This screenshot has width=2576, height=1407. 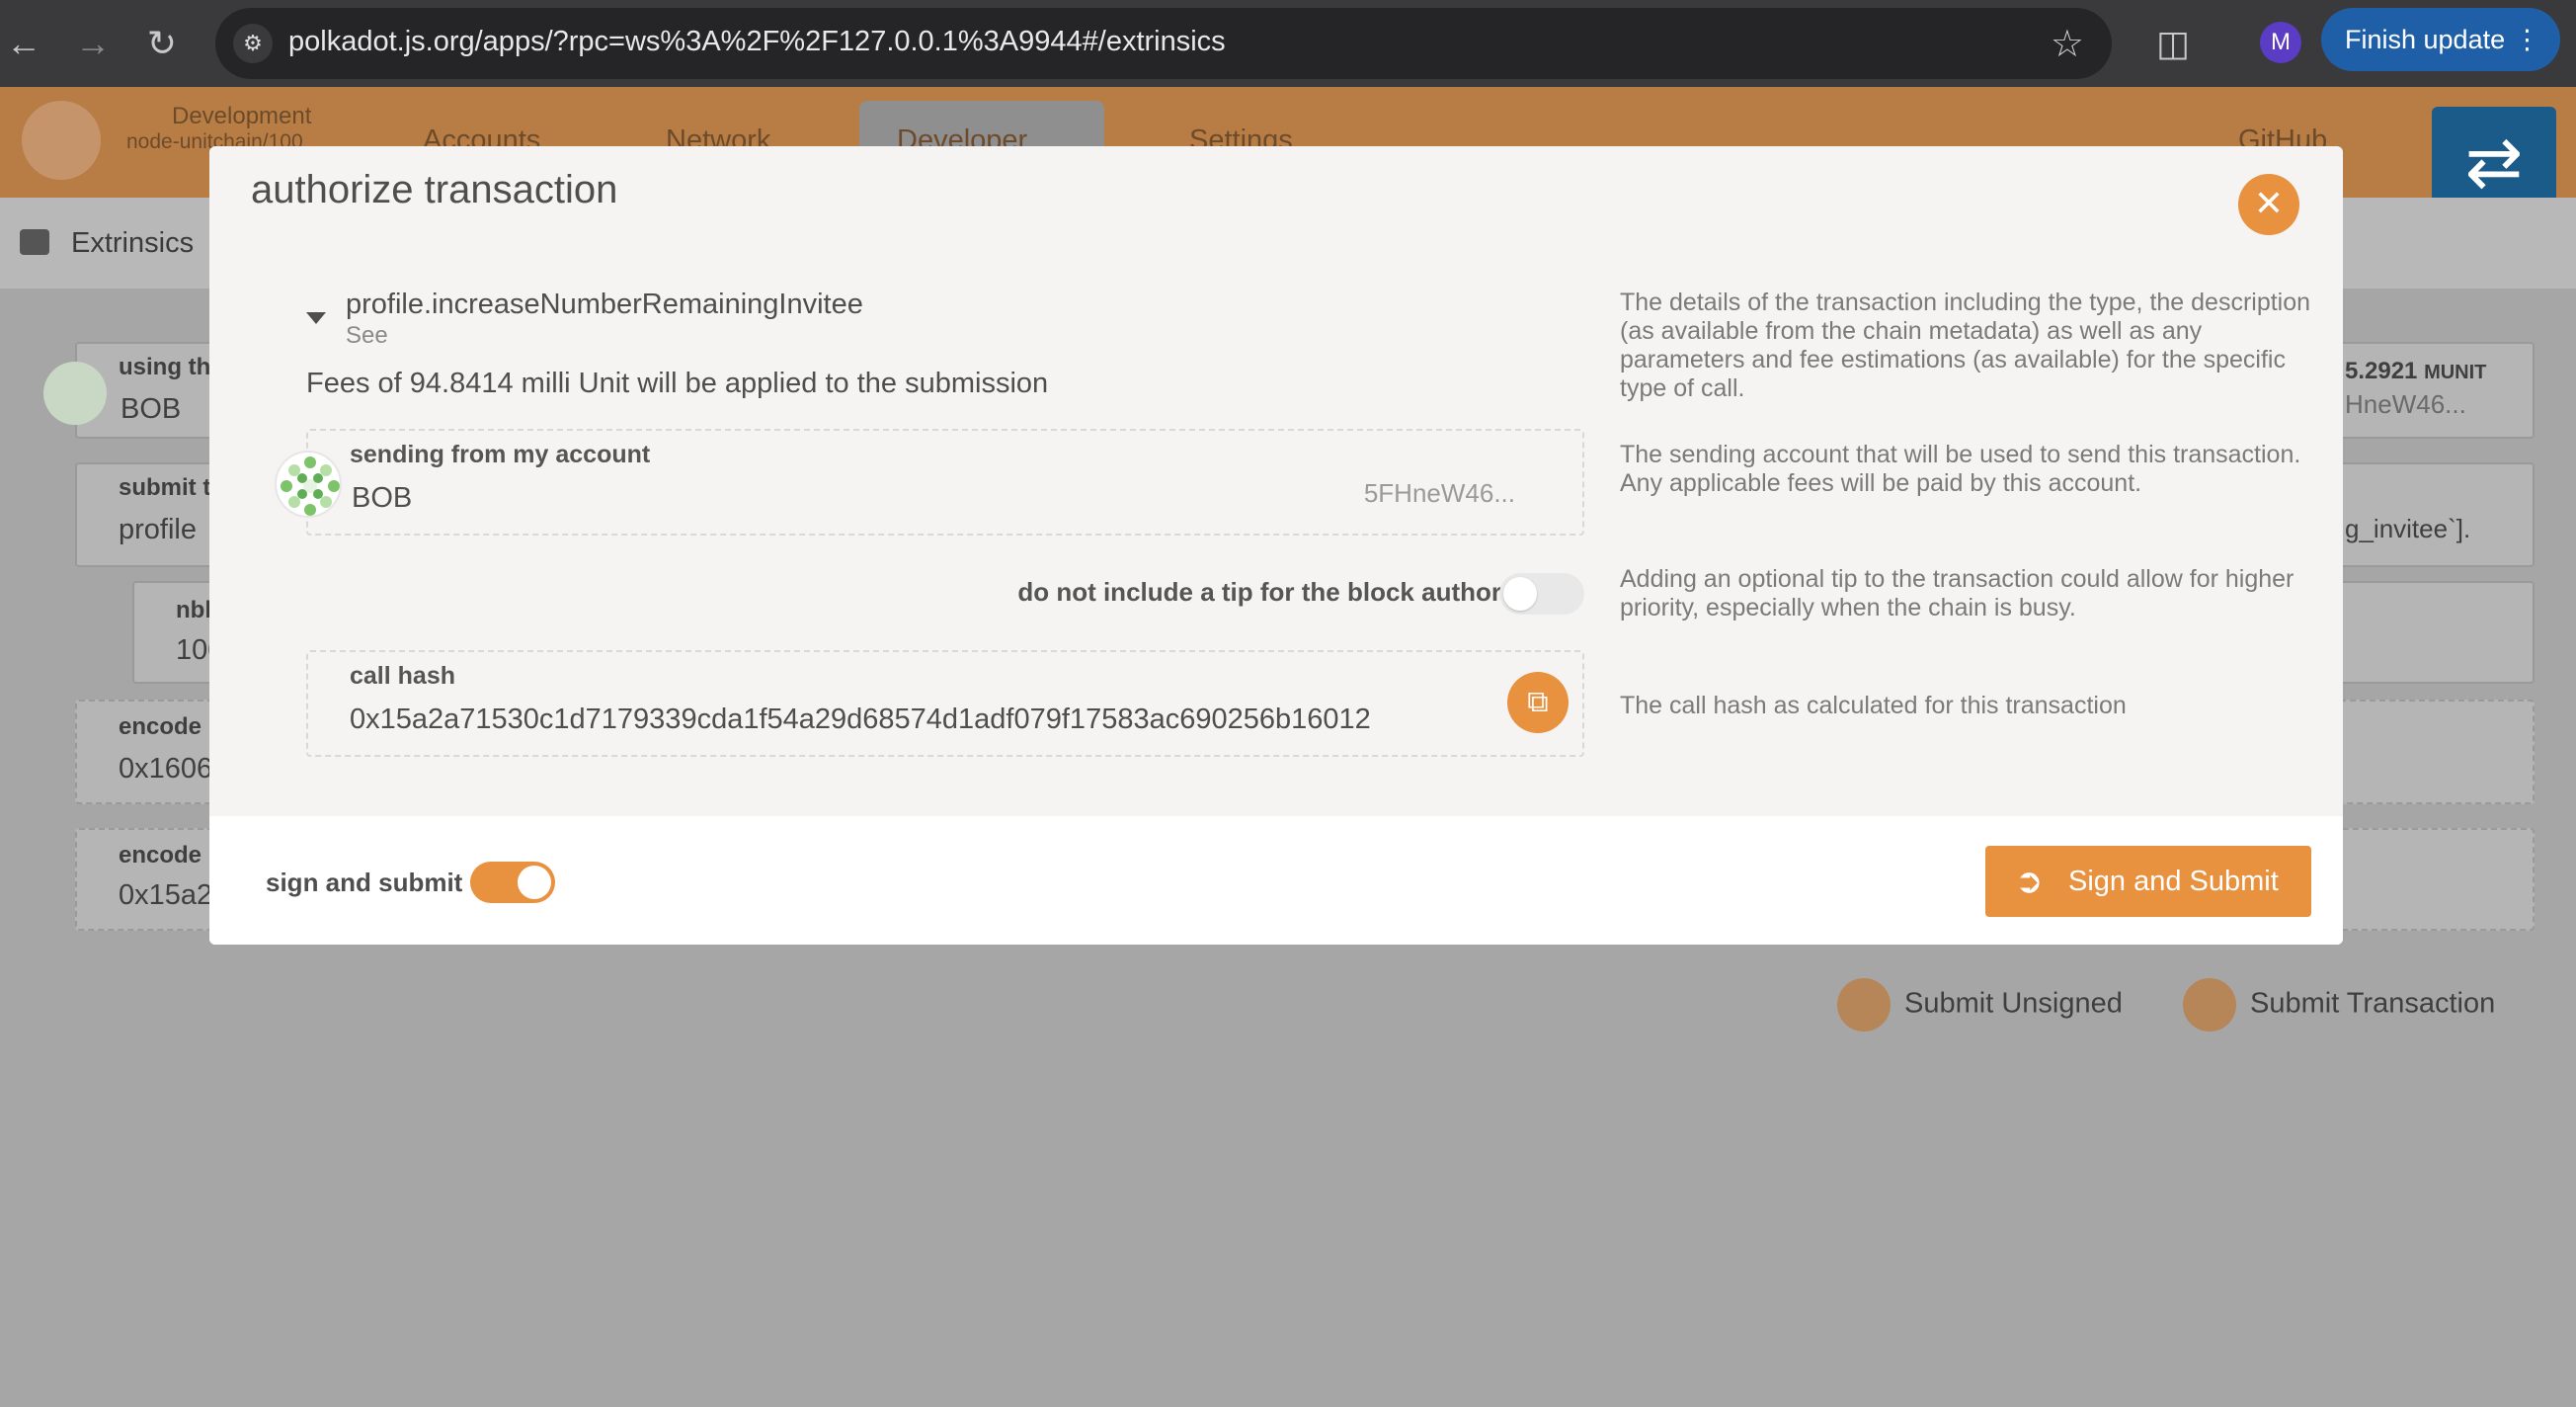 I want to click on account-name: BOB, so click(x=382, y=498).